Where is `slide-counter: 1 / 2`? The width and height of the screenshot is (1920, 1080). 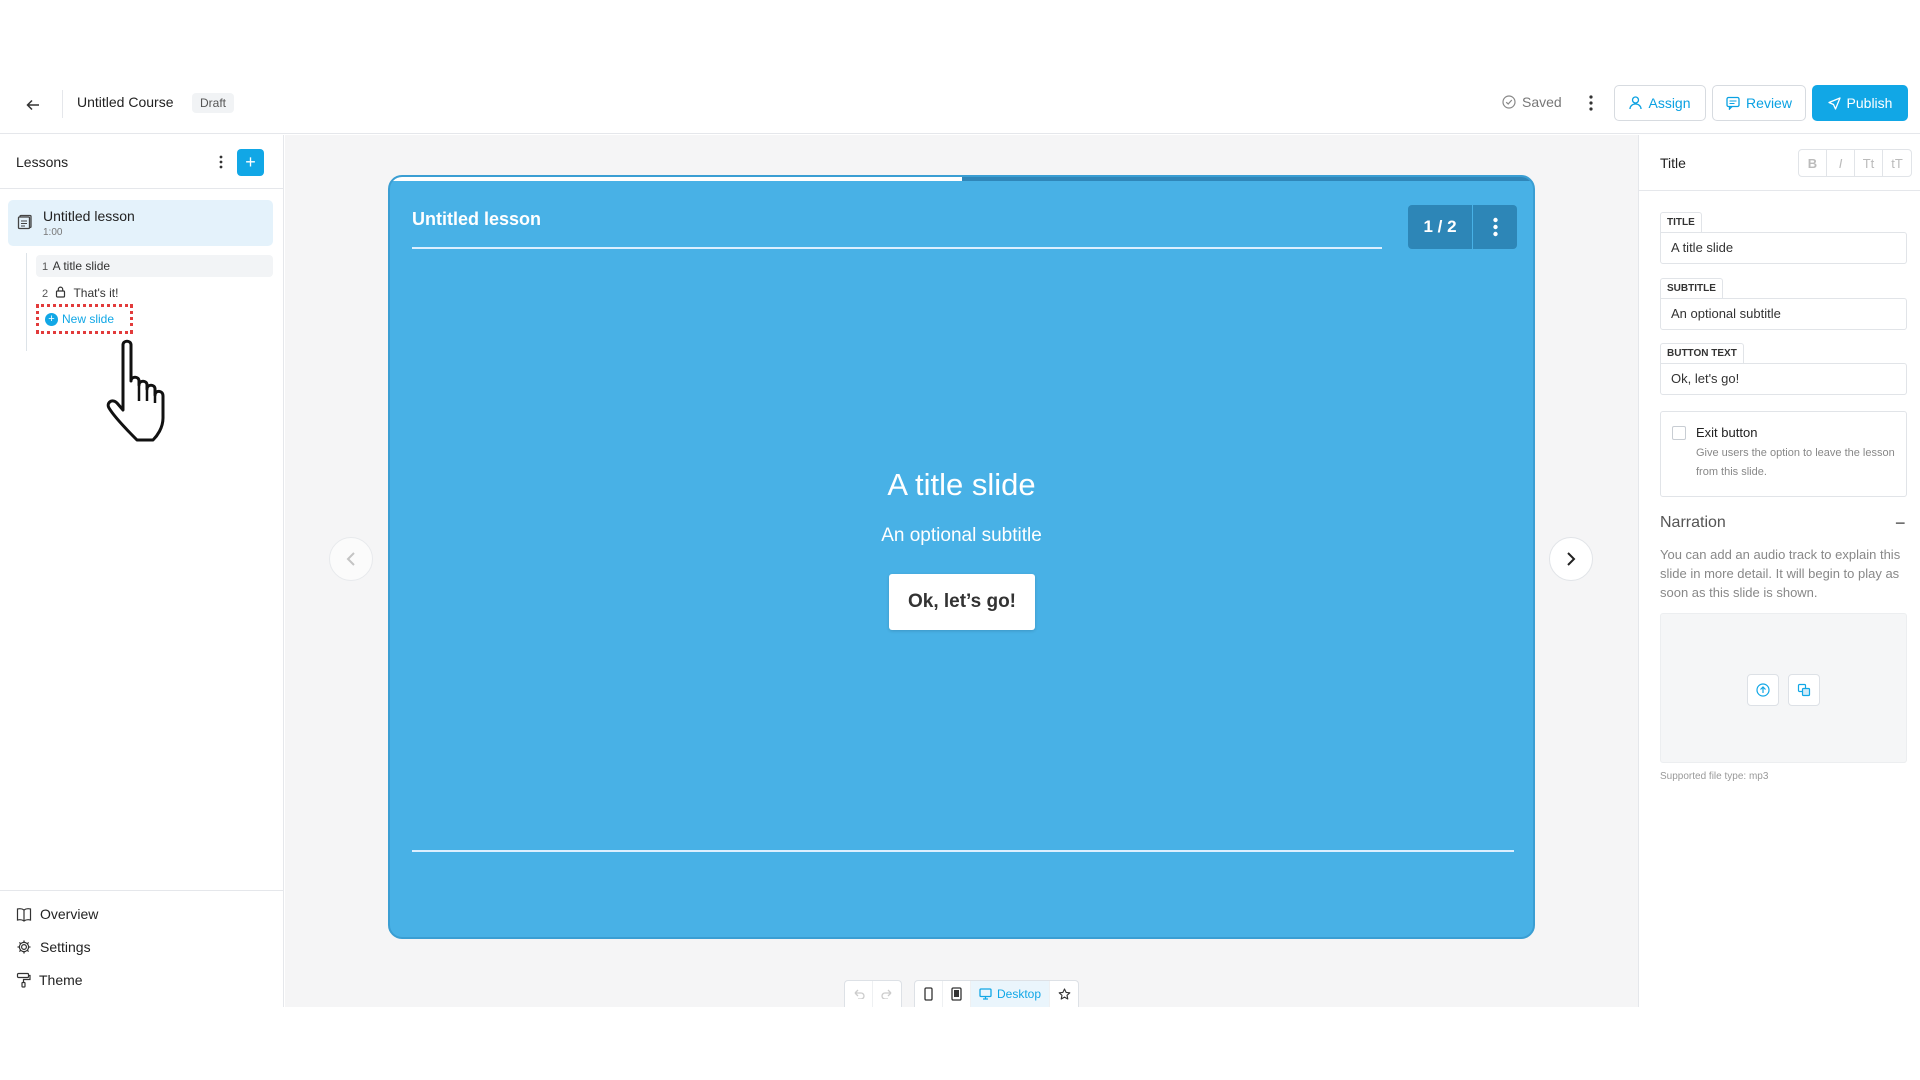
slide-counter: 1 / 2 is located at coordinates (1440, 227).